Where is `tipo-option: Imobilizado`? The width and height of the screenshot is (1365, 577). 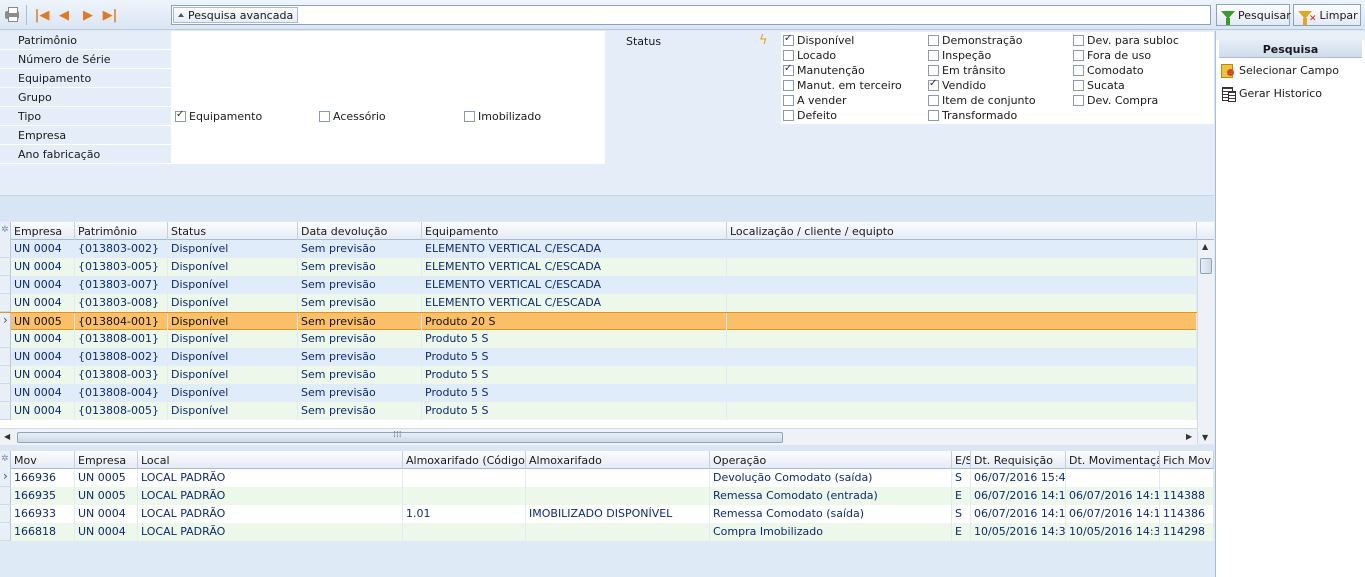
tipo-option: Imobilizado is located at coordinates (502, 116).